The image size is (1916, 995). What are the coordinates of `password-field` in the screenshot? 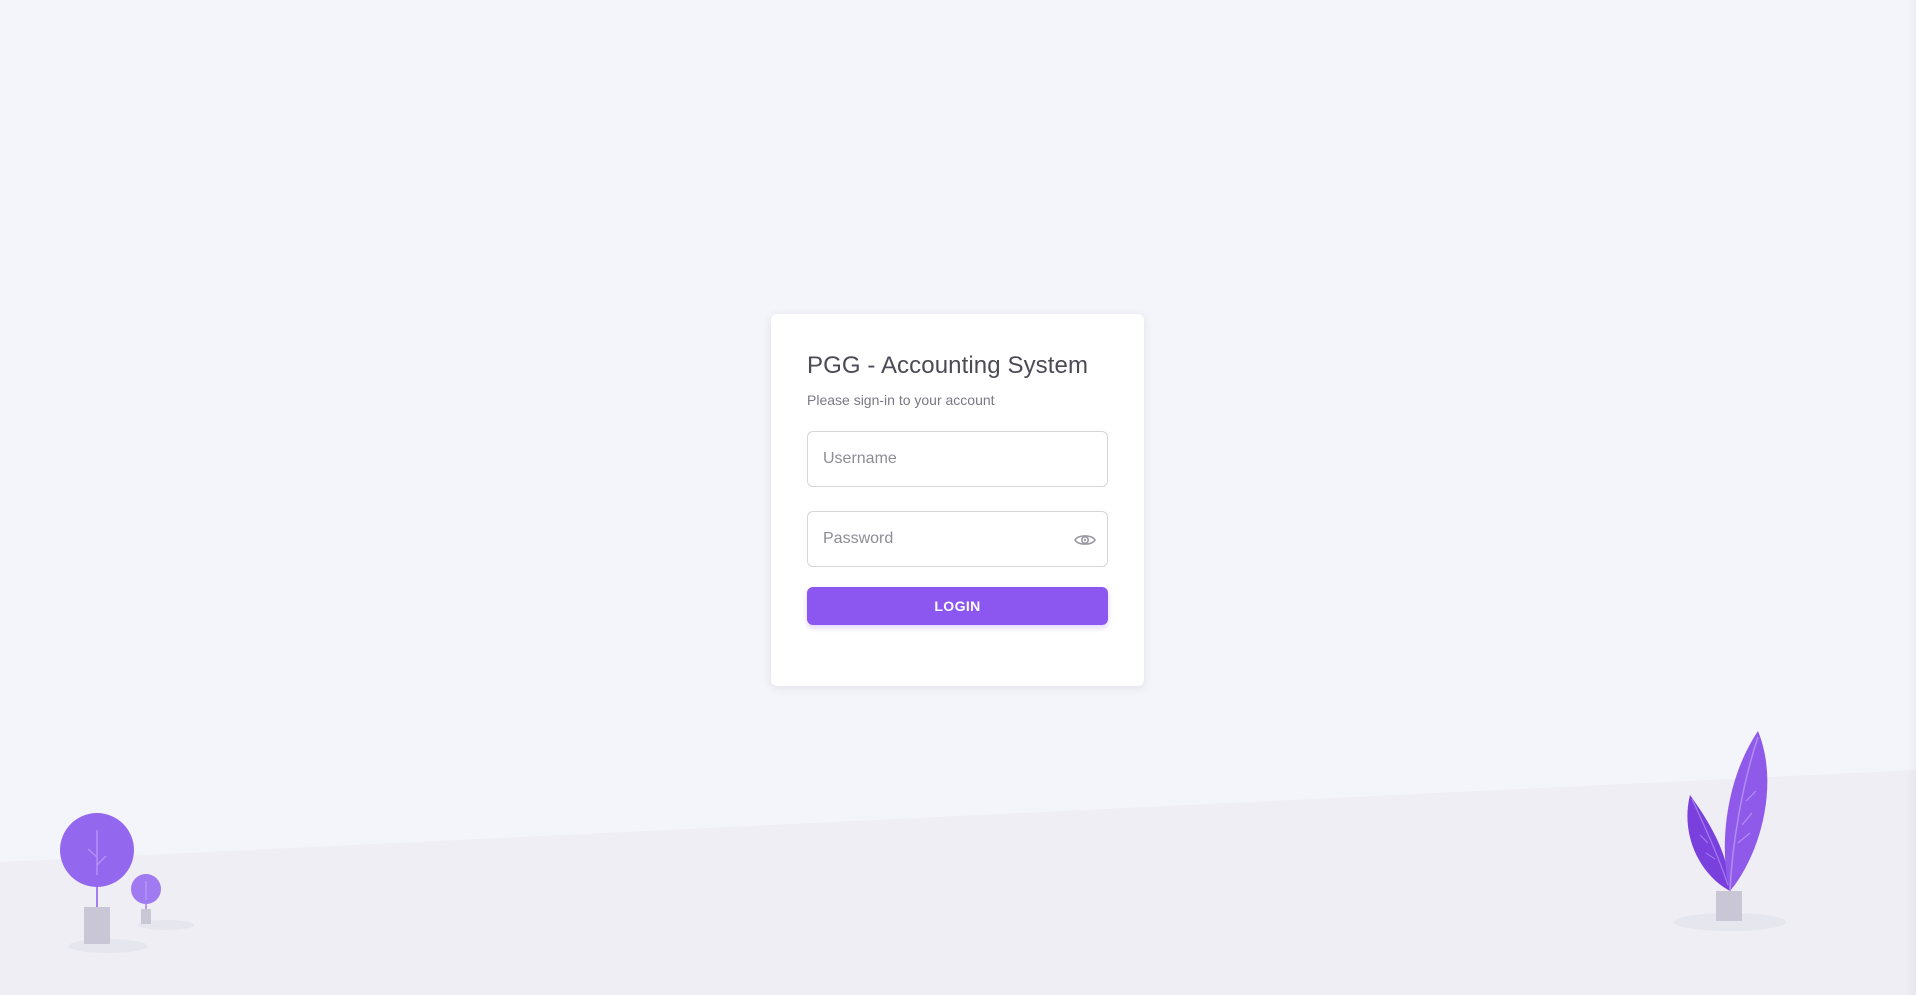 It's located at (957, 538).